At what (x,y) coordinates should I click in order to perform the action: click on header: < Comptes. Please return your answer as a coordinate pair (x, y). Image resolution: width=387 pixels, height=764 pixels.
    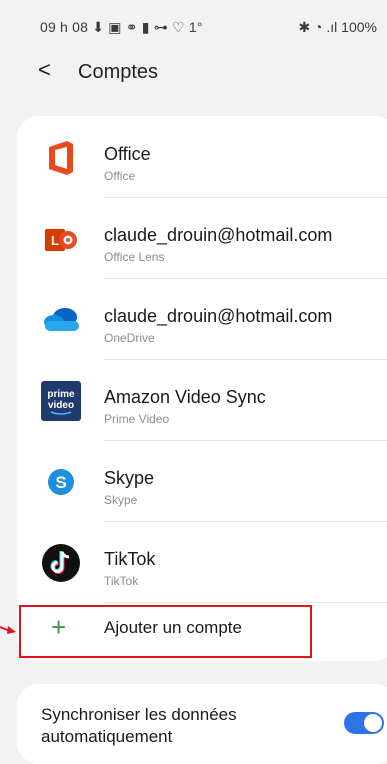
    Looking at the image, I should click on (193, 77).